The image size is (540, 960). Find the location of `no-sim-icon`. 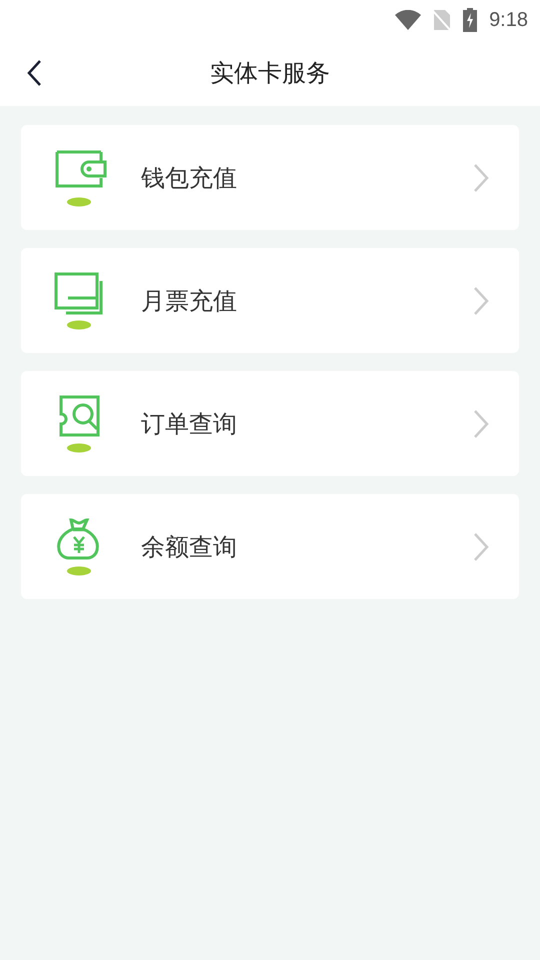

no-sim-icon is located at coordinates (442, 20).